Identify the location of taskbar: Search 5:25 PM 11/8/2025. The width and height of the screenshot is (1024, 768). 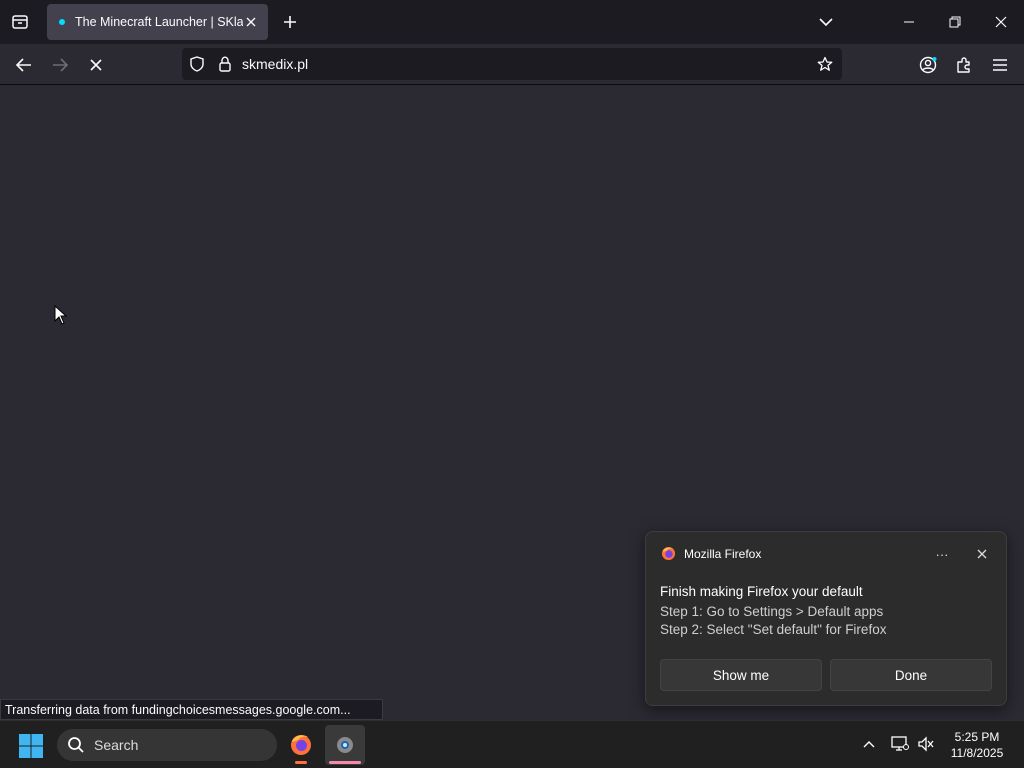
(512, 744).